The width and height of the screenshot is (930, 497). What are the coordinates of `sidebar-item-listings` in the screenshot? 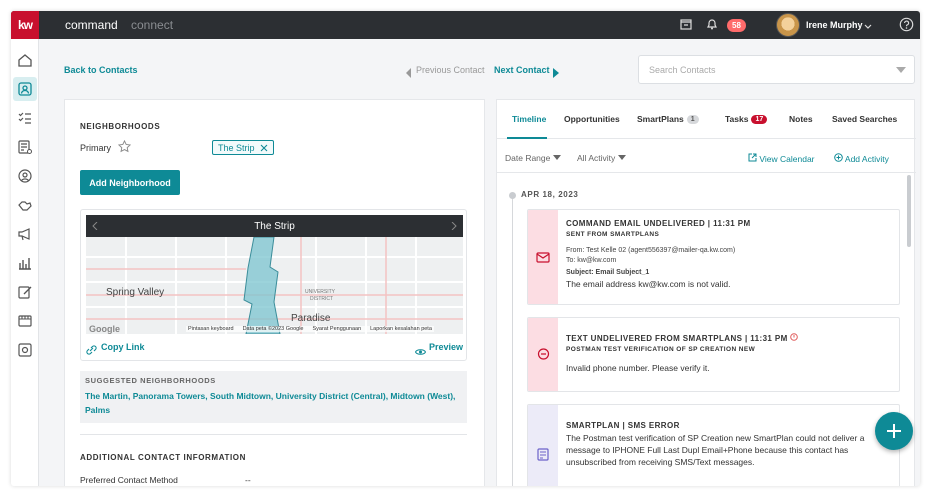 It's located at (25, 147).